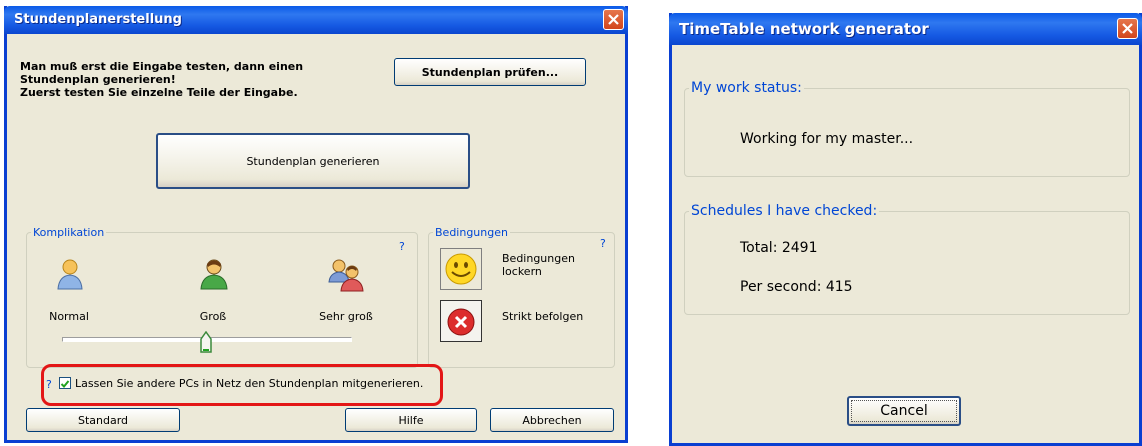 This screenshot has height=446, width=1142. I want to click on network-help-icon: ?, so click(49, 384).